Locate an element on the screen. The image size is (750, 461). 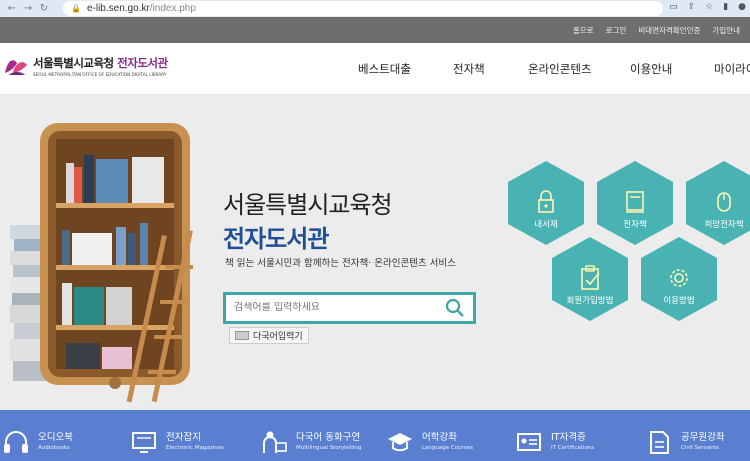
nav-online-contents: 온라인콘텐츠 is located at coordinates (579, 69).